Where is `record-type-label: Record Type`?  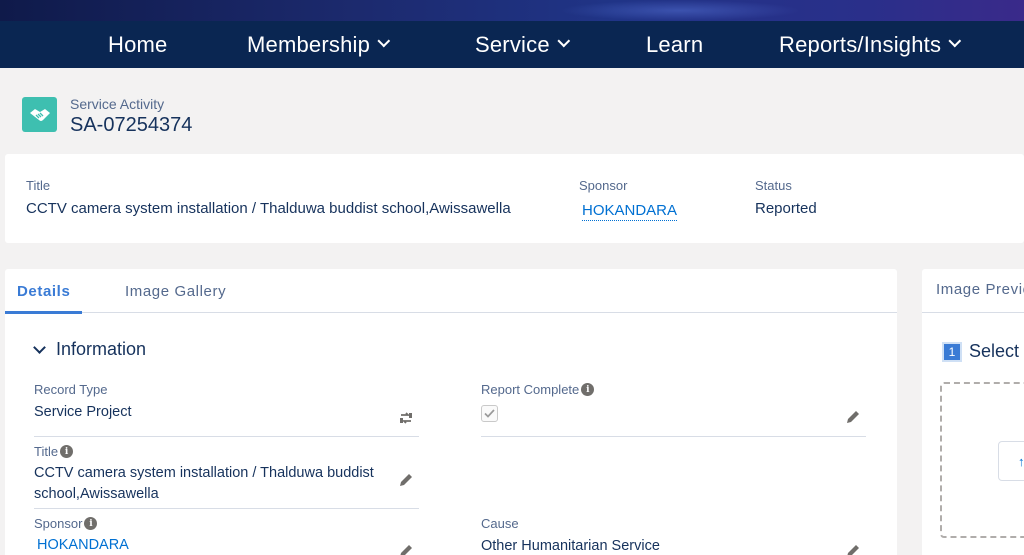 record-type-label: Record Type is located at coordinates (70, 389).